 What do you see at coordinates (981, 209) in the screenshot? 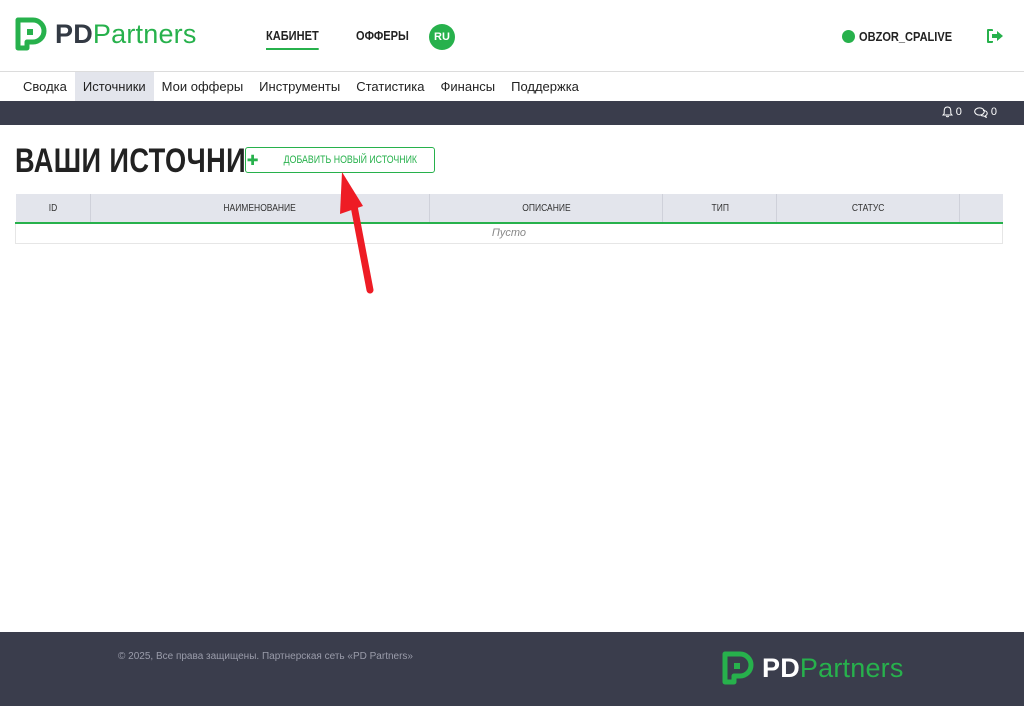
I see `column-actions` at bounding box center [981, 209].